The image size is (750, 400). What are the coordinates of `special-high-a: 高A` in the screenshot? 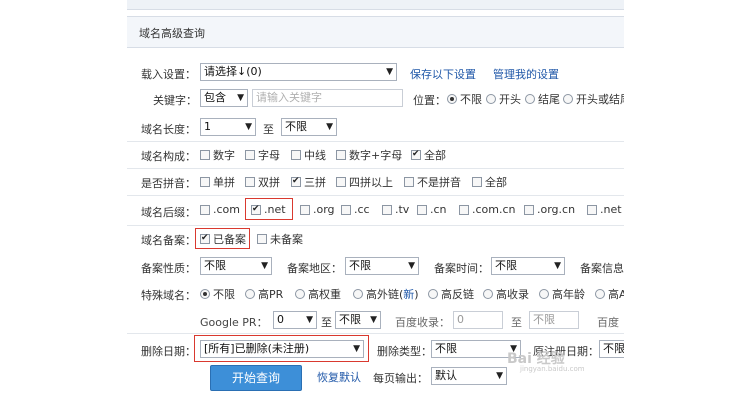 It's located at (609, 294).